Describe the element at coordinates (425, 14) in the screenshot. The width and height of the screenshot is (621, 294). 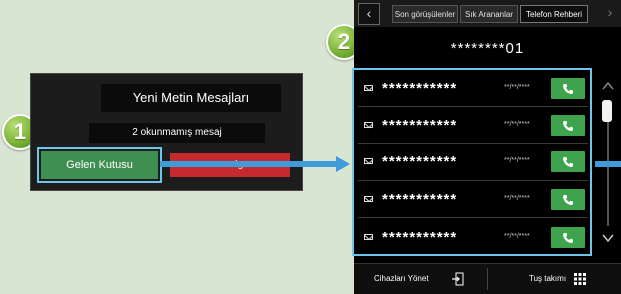
I see `tab-recent: Son görüşülenler` at that location.